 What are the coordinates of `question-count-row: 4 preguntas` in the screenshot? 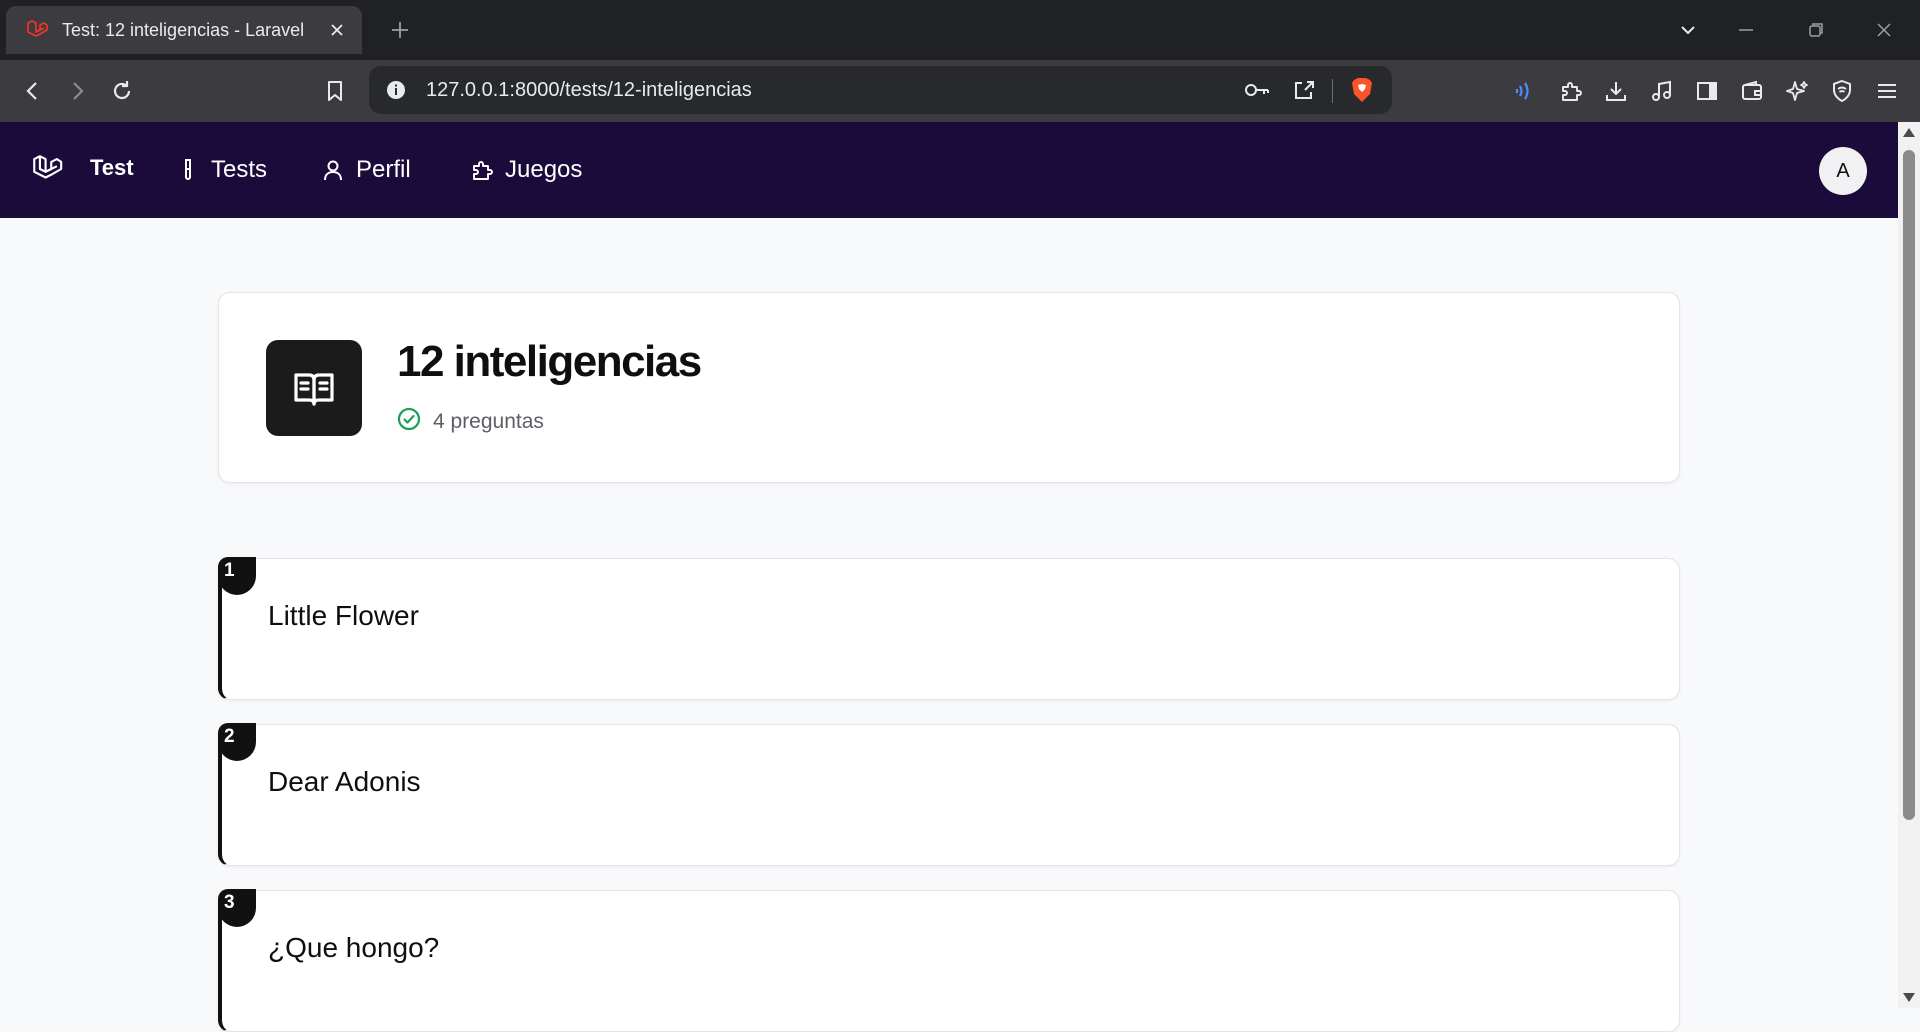 It's located at (470, 421).